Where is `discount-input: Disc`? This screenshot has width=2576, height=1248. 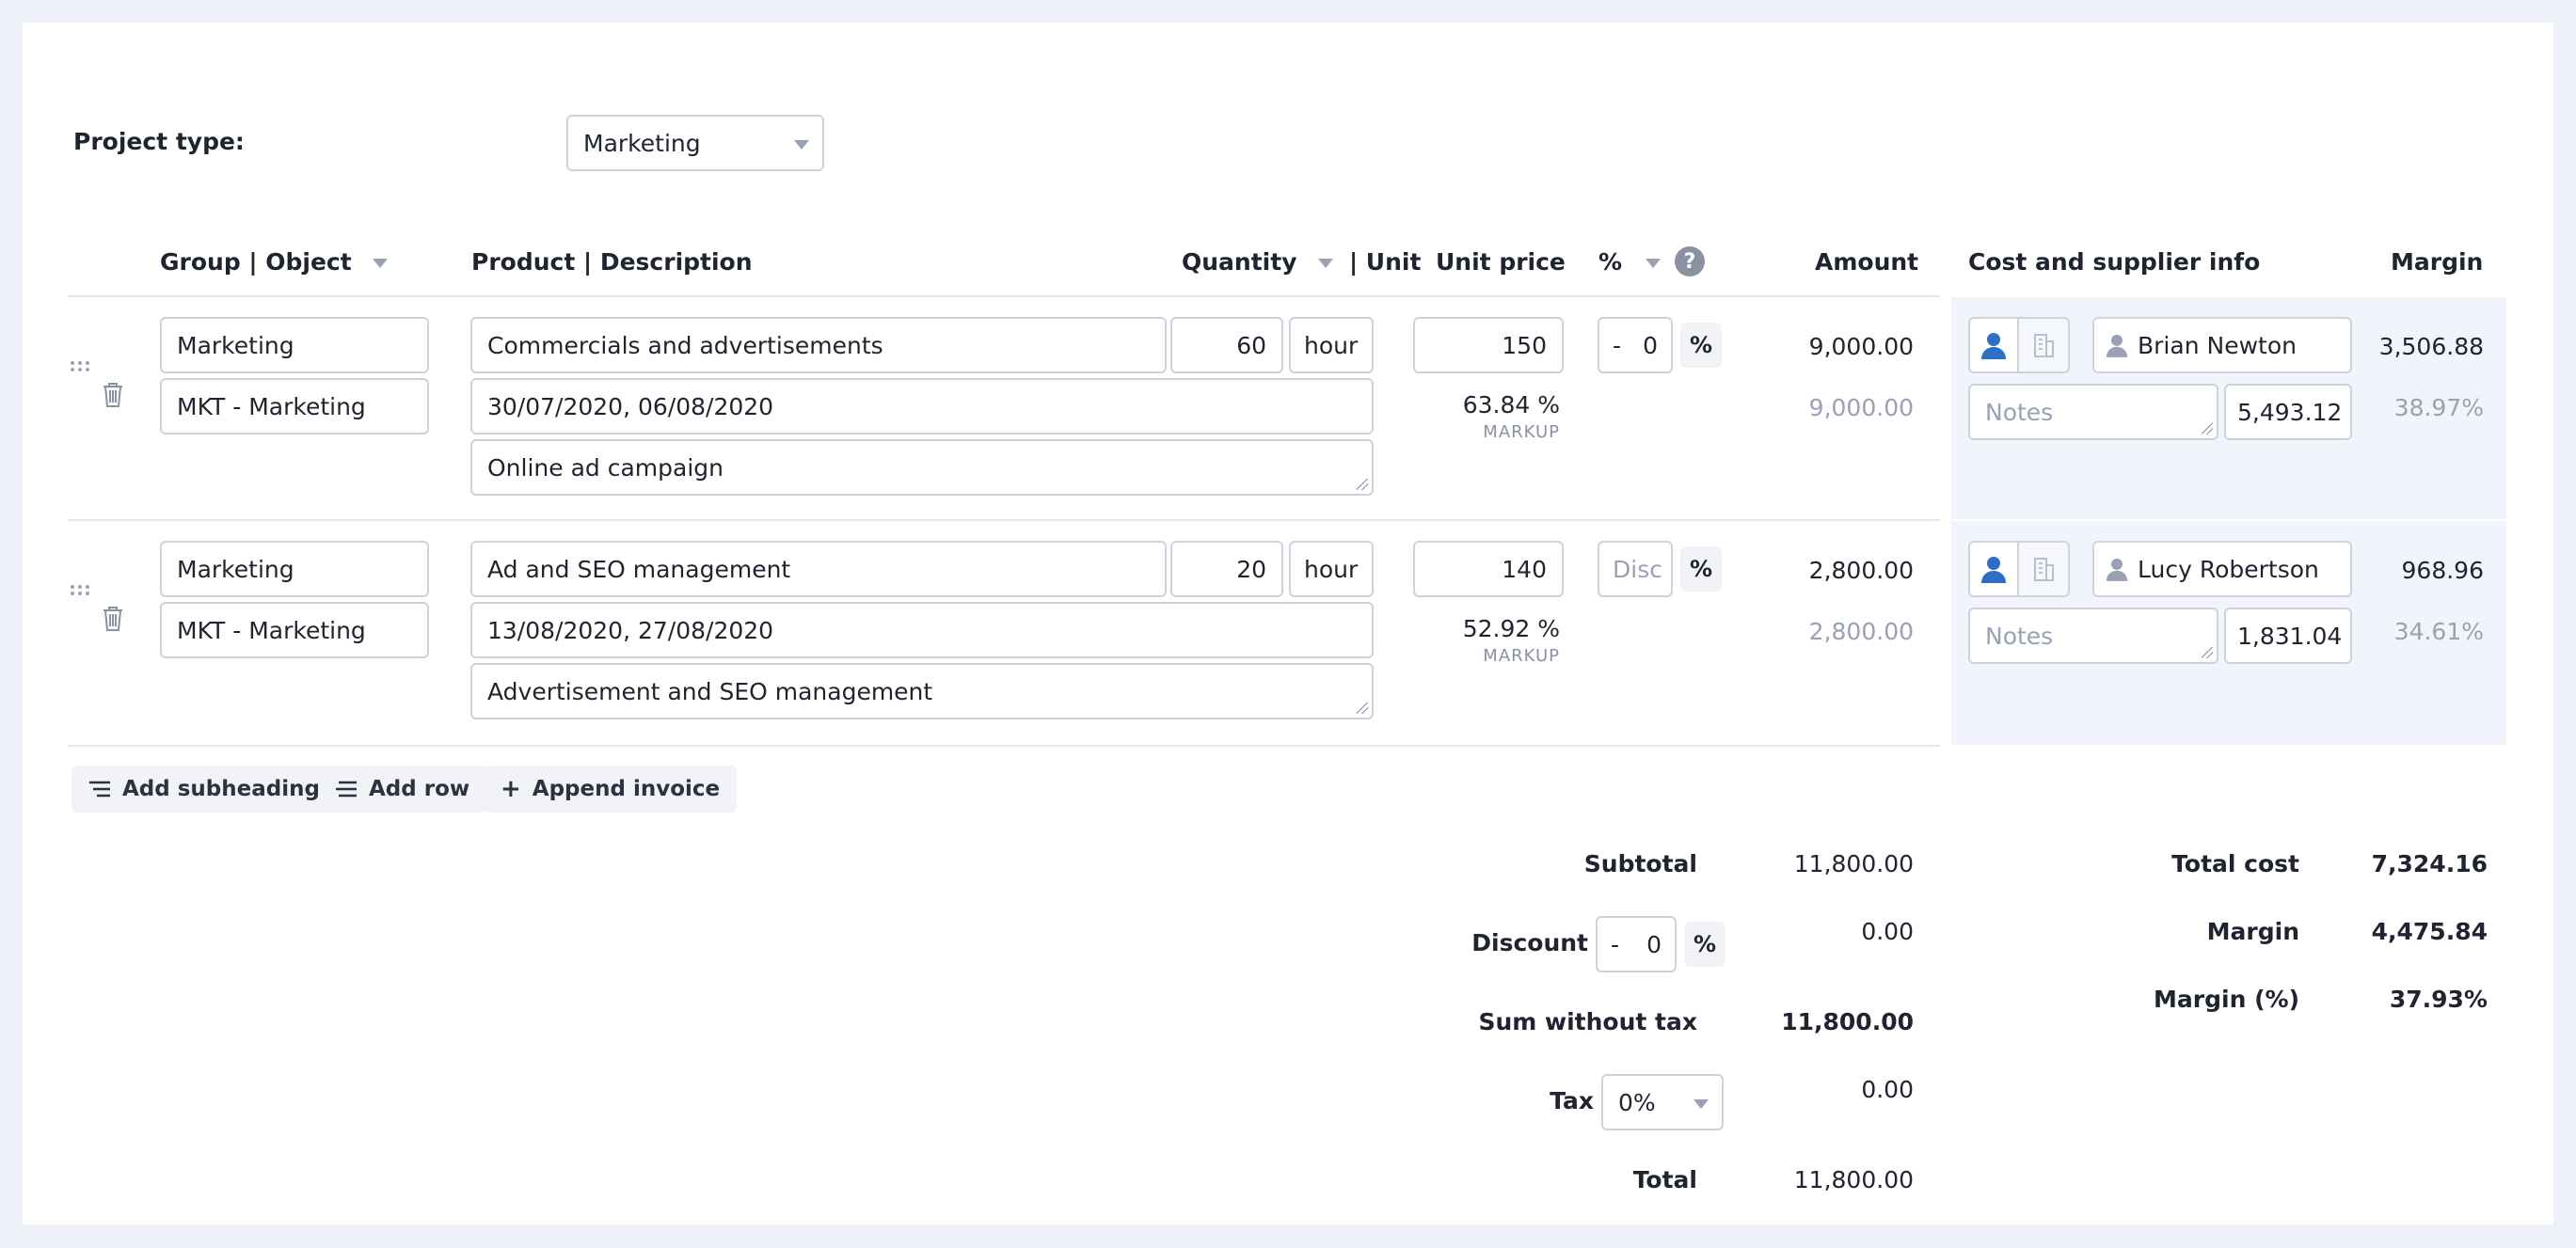 discount-input: Disc is located at coordinates (1636, 569).